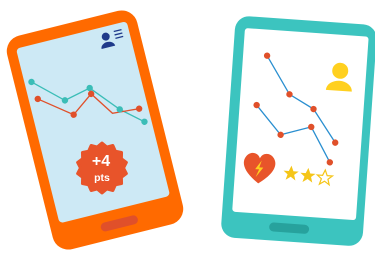 This screenshot has height=256, width=375. Describe the element at coordinates (101, 161) in the screenshot. I see `points-badge-value: +4` at that location.